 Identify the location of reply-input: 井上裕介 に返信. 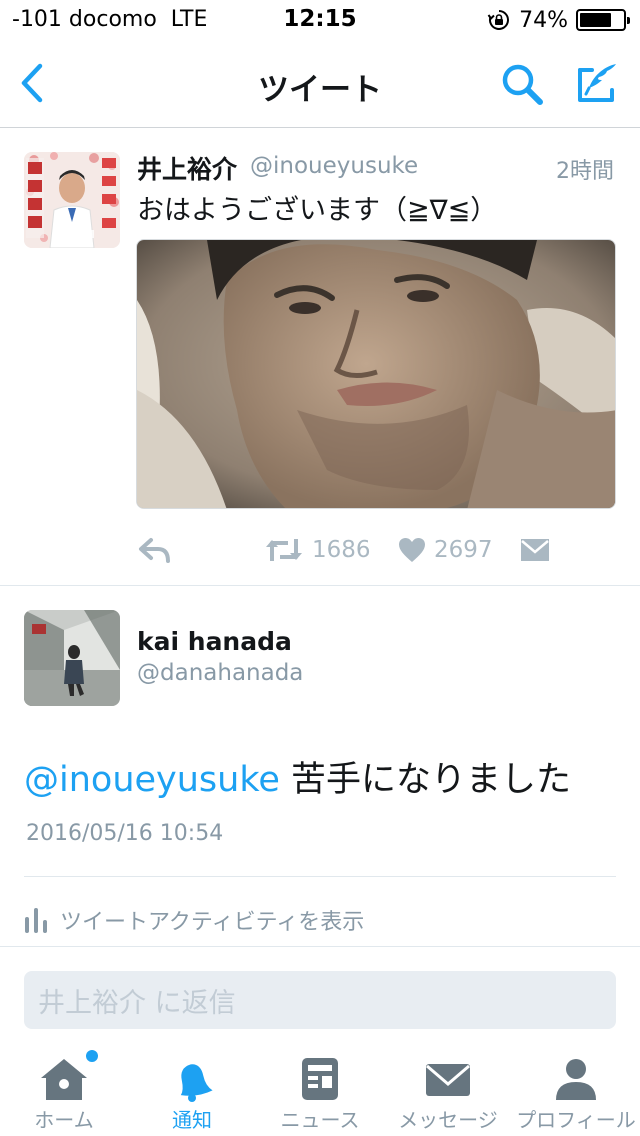
(320, 1000).